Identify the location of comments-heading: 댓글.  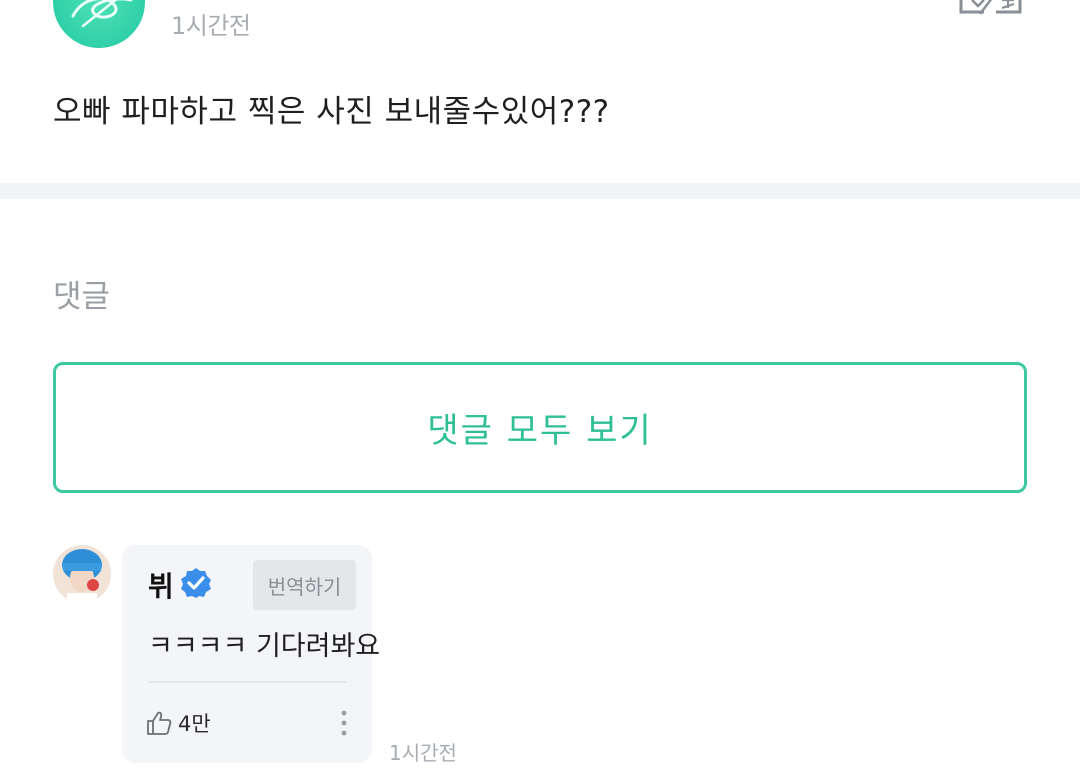
(82, 297).